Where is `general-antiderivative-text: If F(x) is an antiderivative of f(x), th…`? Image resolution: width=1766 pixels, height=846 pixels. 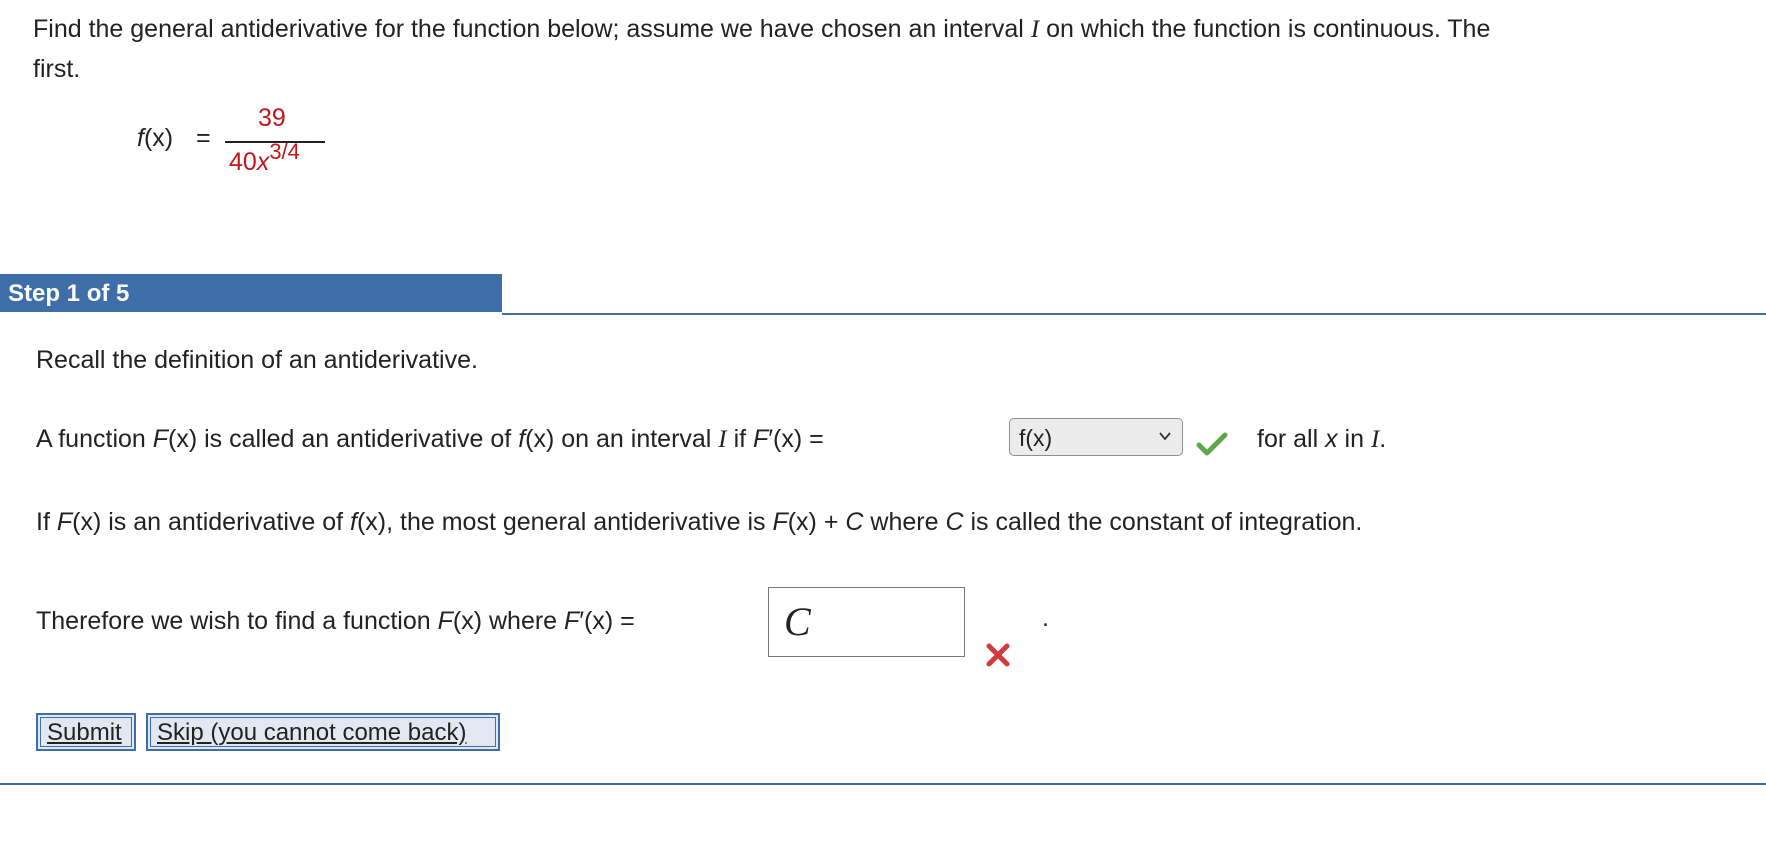
general-antiderivative-text: If F(x) is an antiderivative of f(x), th… is located at coordinates (699, 522).